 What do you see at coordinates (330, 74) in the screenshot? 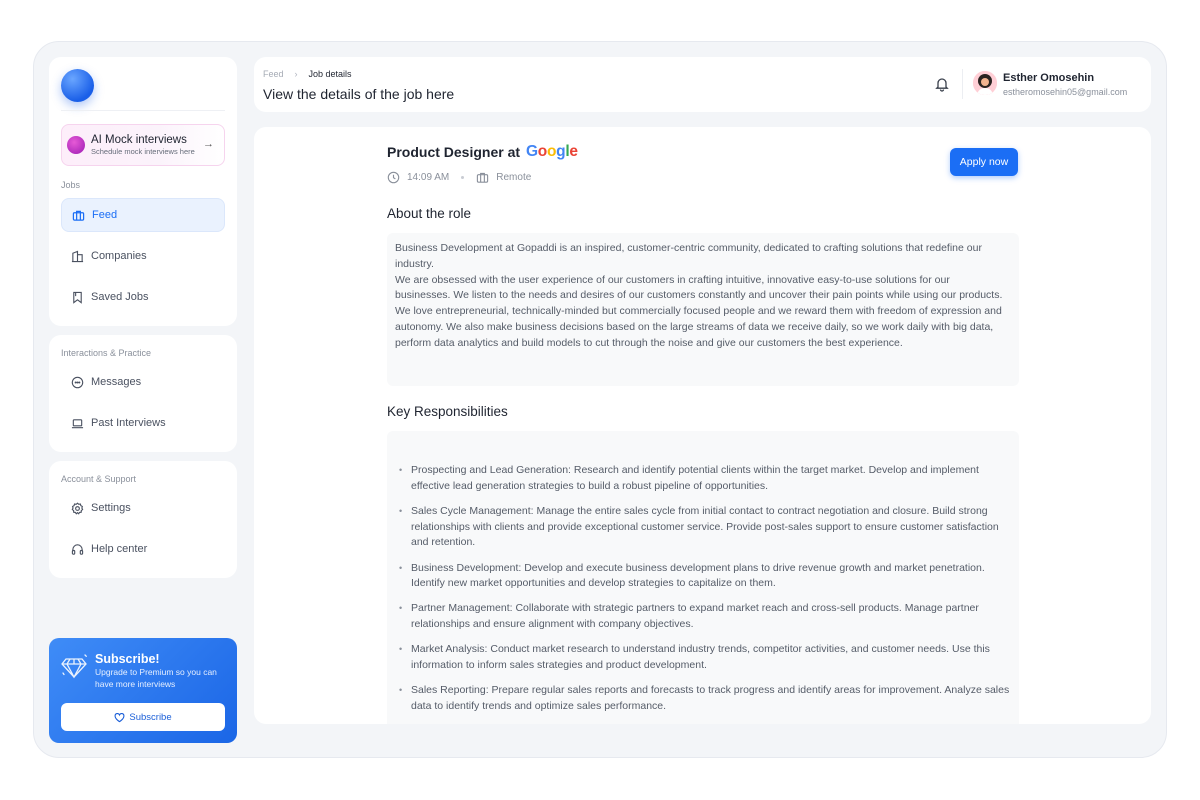
I see `breadcrumb-current: Job details` at bounding box center [330, 74].